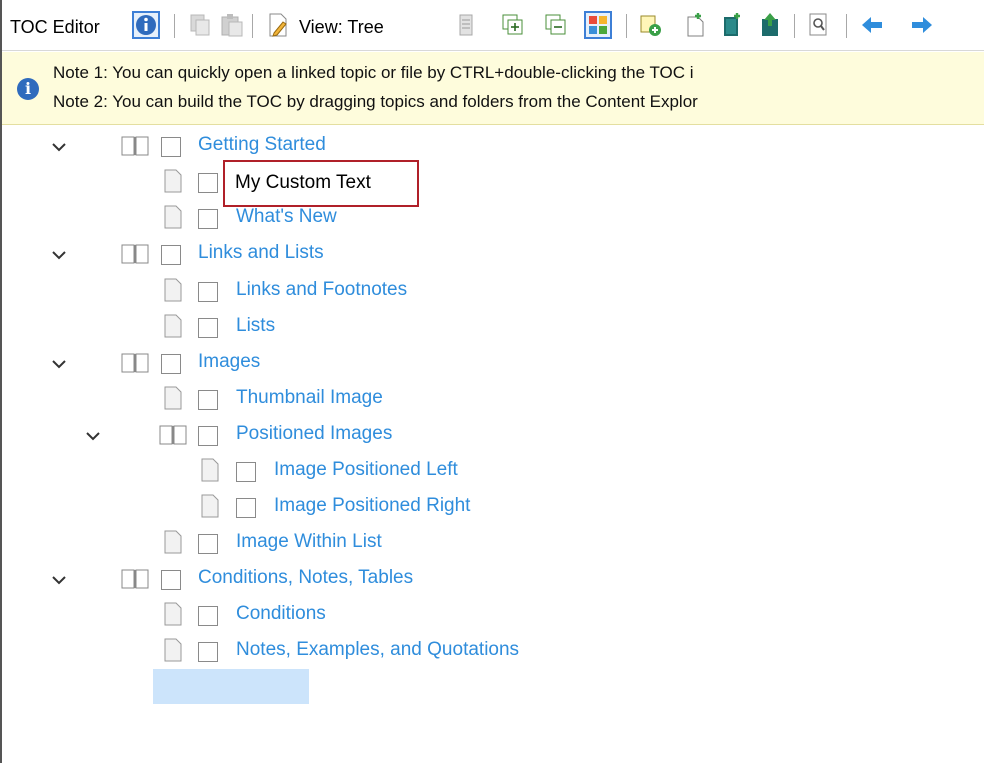  I want to click on edit-document-icon, so click(278, 25).